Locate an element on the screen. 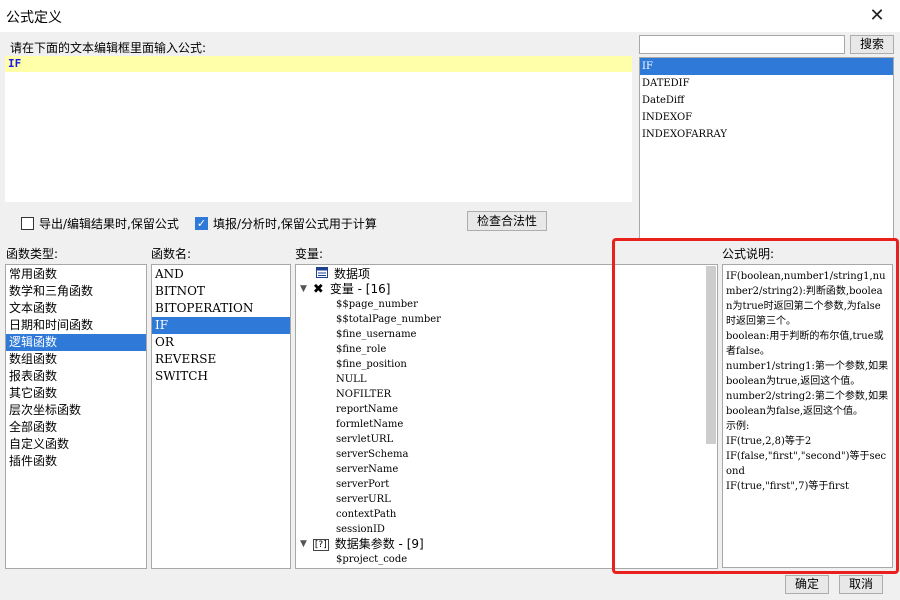 The width and height of the screenshot is (900, 600). function-name-item: IF is located at coordinates (221, 325).